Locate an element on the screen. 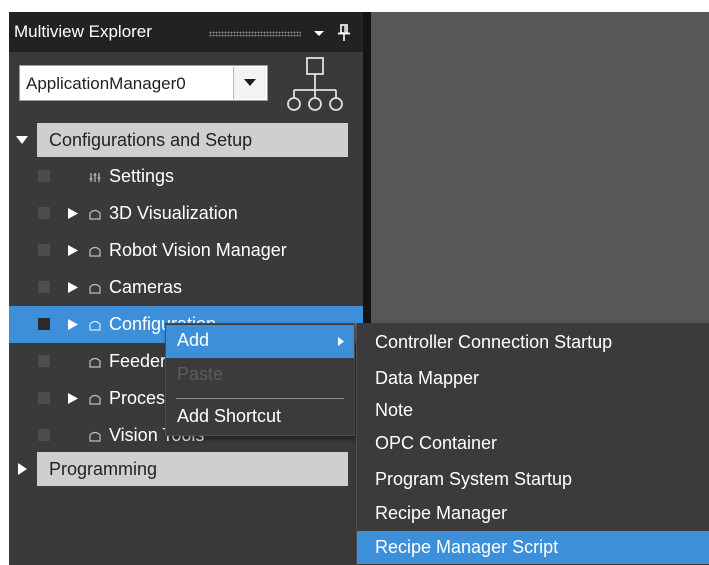  submenu-item-program-system-startup: Program System Startup is located at coordinates (533, 479).